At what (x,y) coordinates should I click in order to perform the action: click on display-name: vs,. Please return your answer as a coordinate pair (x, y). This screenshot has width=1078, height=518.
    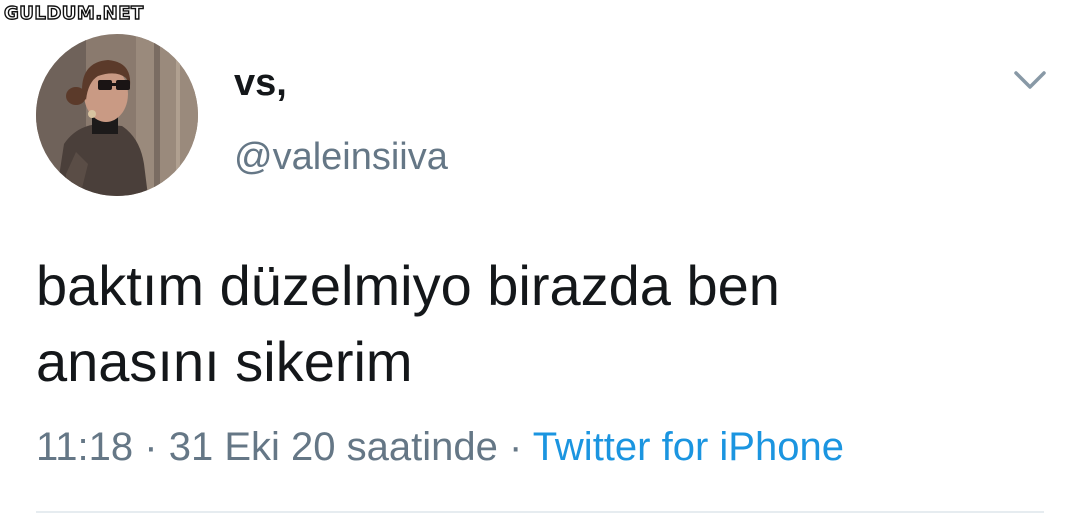
    Looking at the image, I should click on (260, 83).